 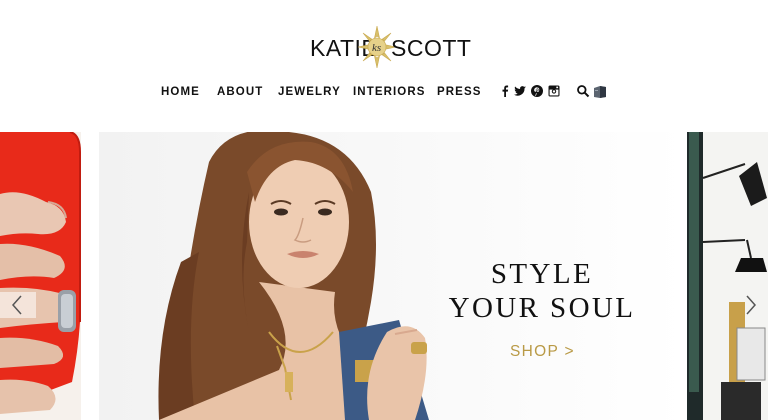 What do you see at coordinates (505, 91) in the screenshot?
I see `facebook-icon` at bounding box center [505, 91].